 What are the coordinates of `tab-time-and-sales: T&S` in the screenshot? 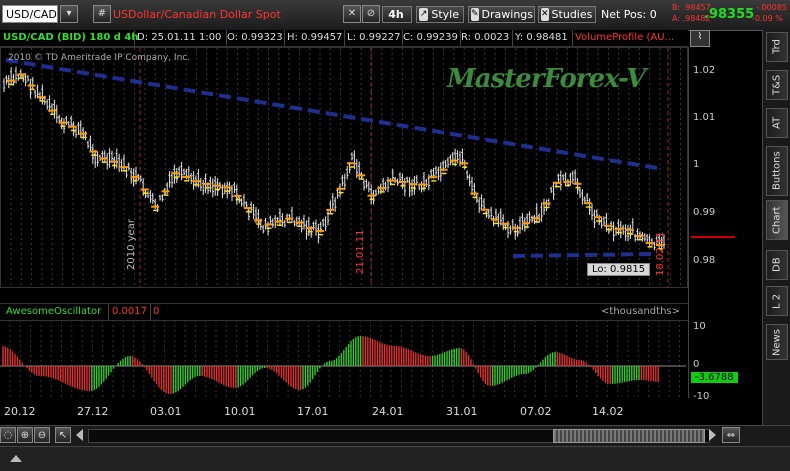 It's located at (777, 85).